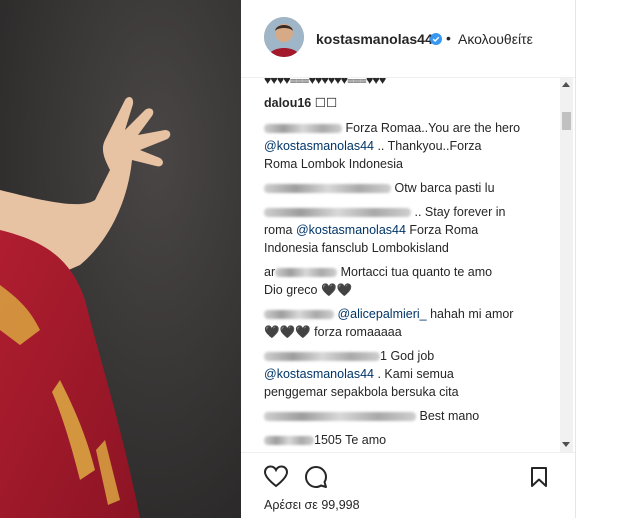  I want to click on scrollbar-thumb, so click(566, 121).